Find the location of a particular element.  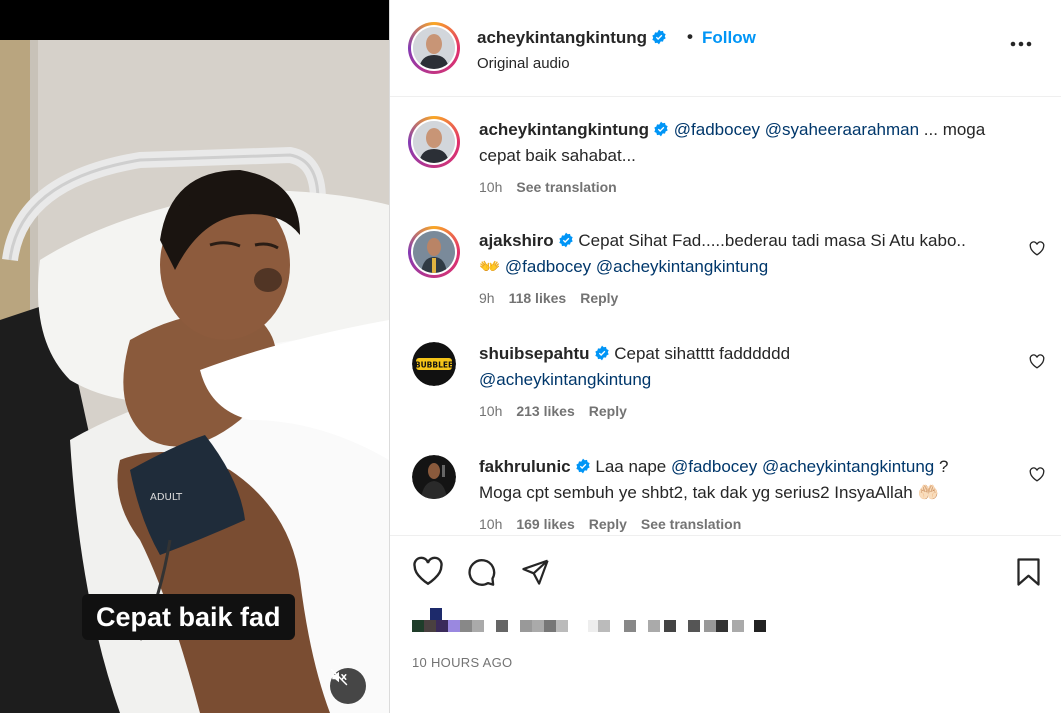

comment-username: acheykintangkintung is located at coordinates (564, 129).